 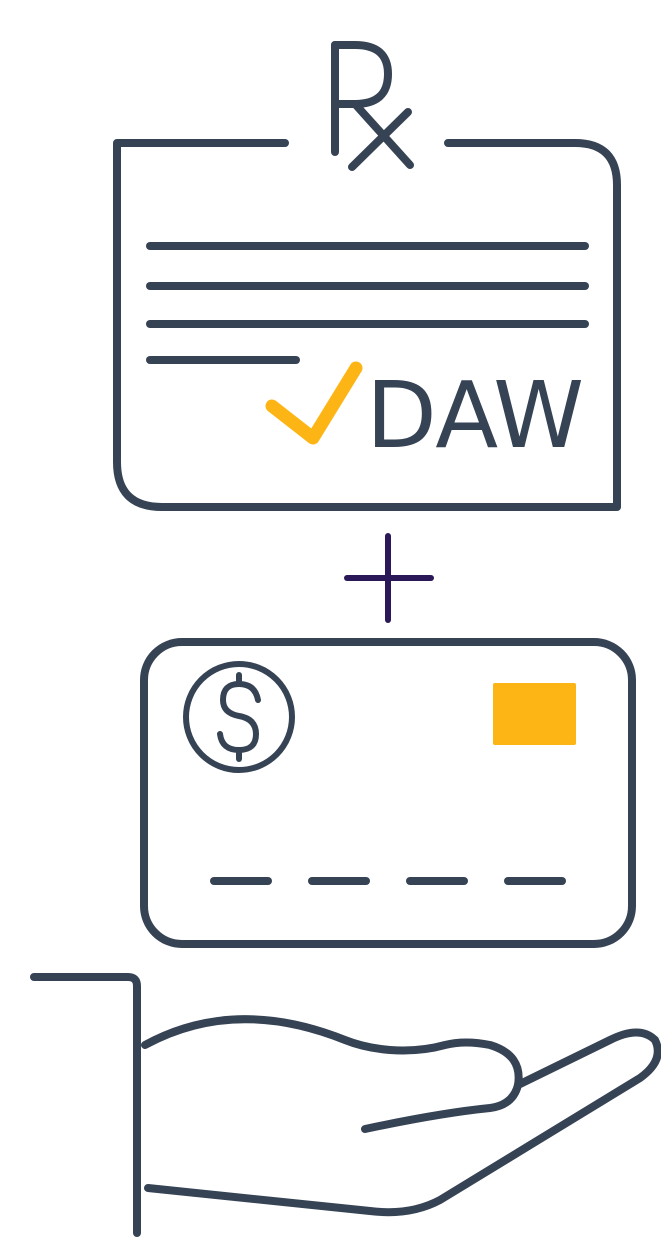 What do you see at coordinates (332, 1074) in the screenshot?
I see `hand-top` at bounding box center [332, 1074].